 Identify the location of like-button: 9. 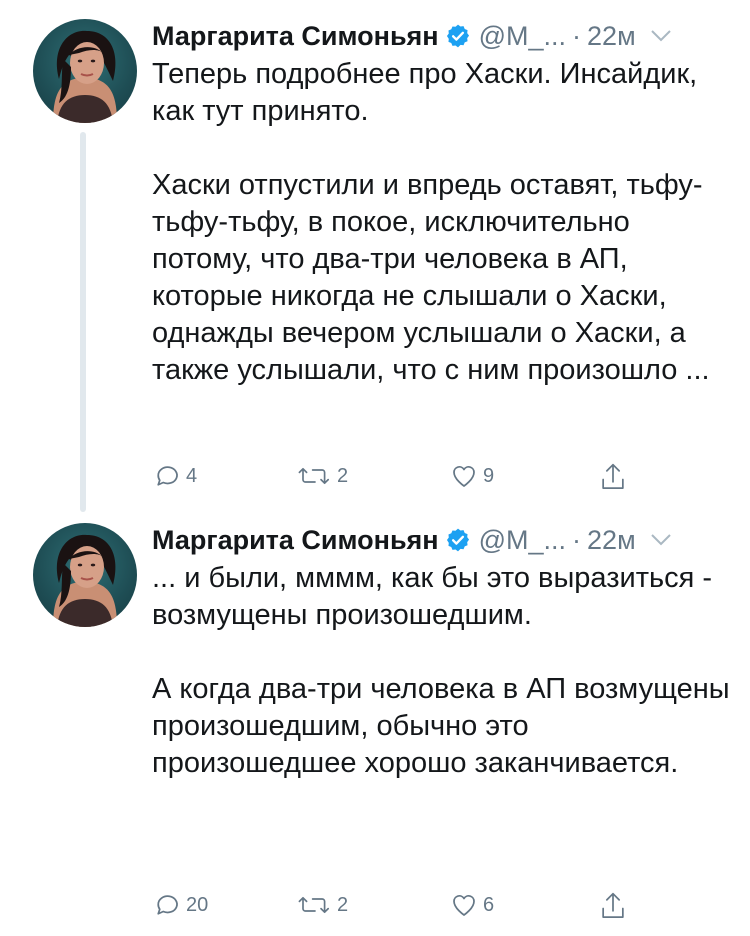
(471, 476).